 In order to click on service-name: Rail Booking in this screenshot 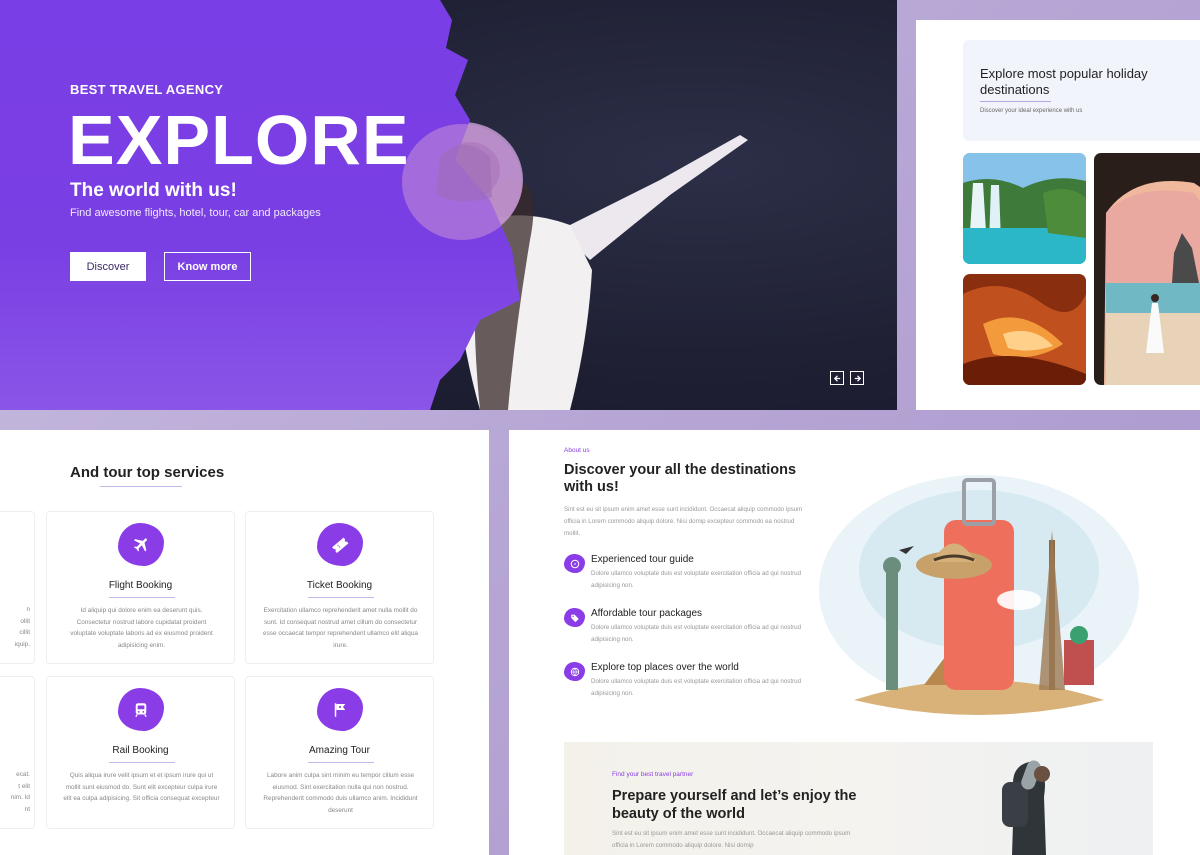, I will do `click(140, 750)`.